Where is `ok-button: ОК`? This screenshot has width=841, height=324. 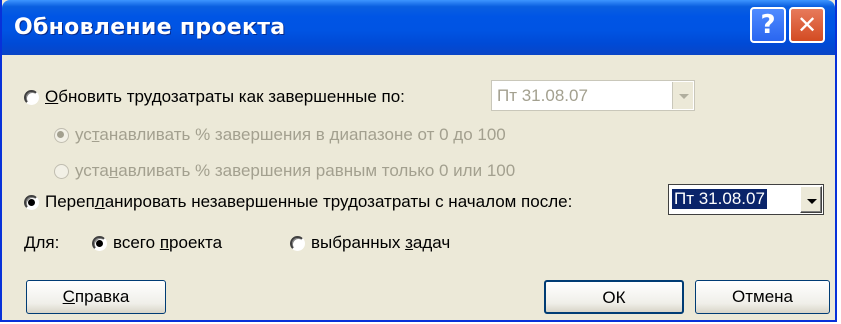 ok-button: ОК is located at coordinates (614, 297).